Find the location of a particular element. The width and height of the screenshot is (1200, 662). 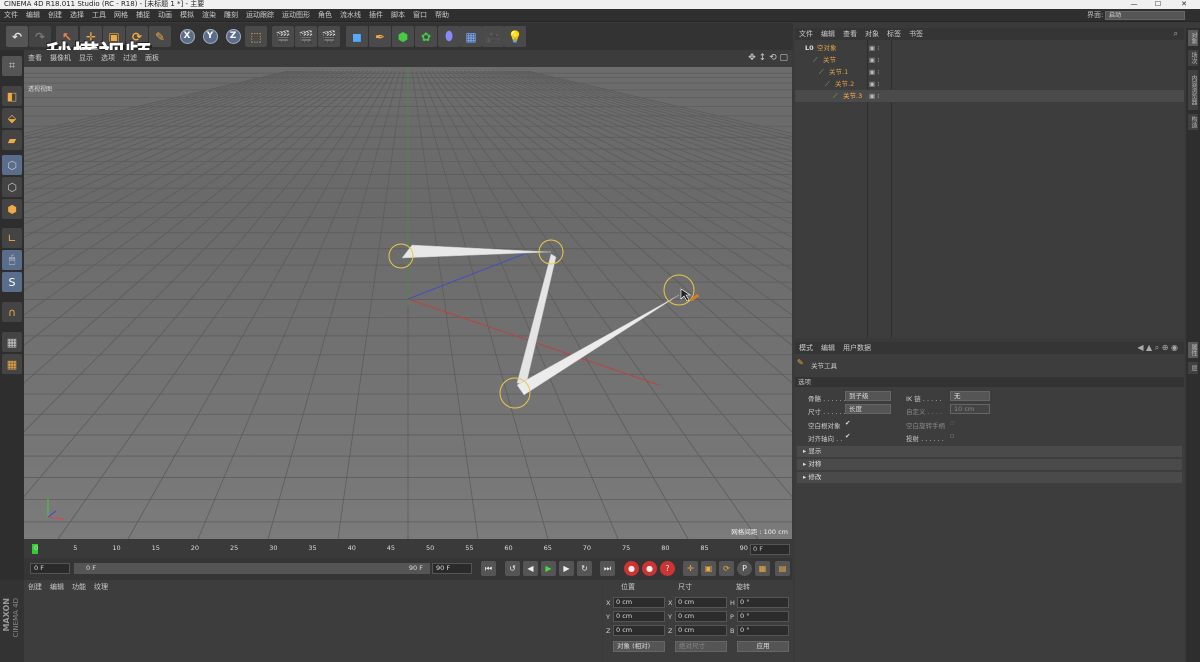

menu-motion-tracking: 运动跟踪 is located at coordinates (260, 15).